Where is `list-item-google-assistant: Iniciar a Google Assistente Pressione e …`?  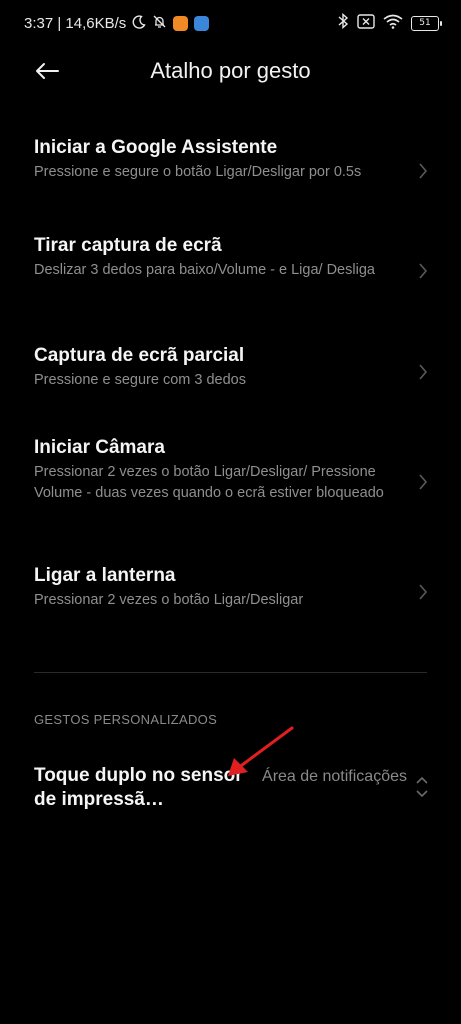 list-item-google-assistant: Iniciar a Google Assistente Pressione e … is located at coordinates (230, 171).